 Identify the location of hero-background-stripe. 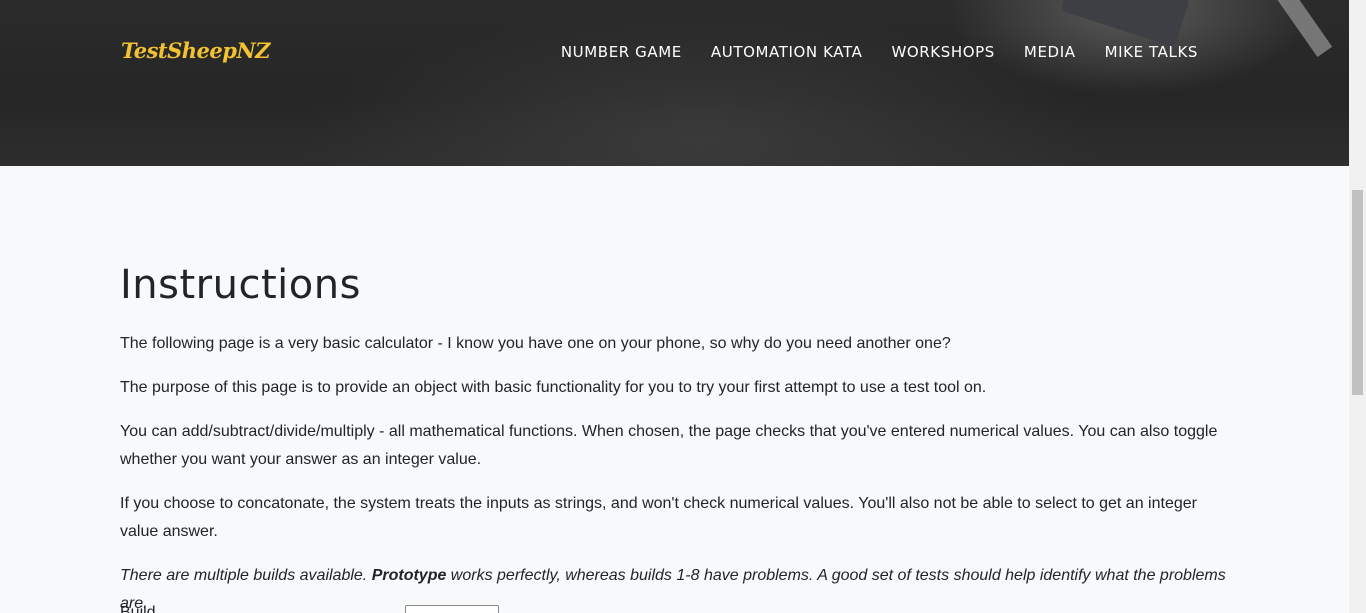
(1299, 29).